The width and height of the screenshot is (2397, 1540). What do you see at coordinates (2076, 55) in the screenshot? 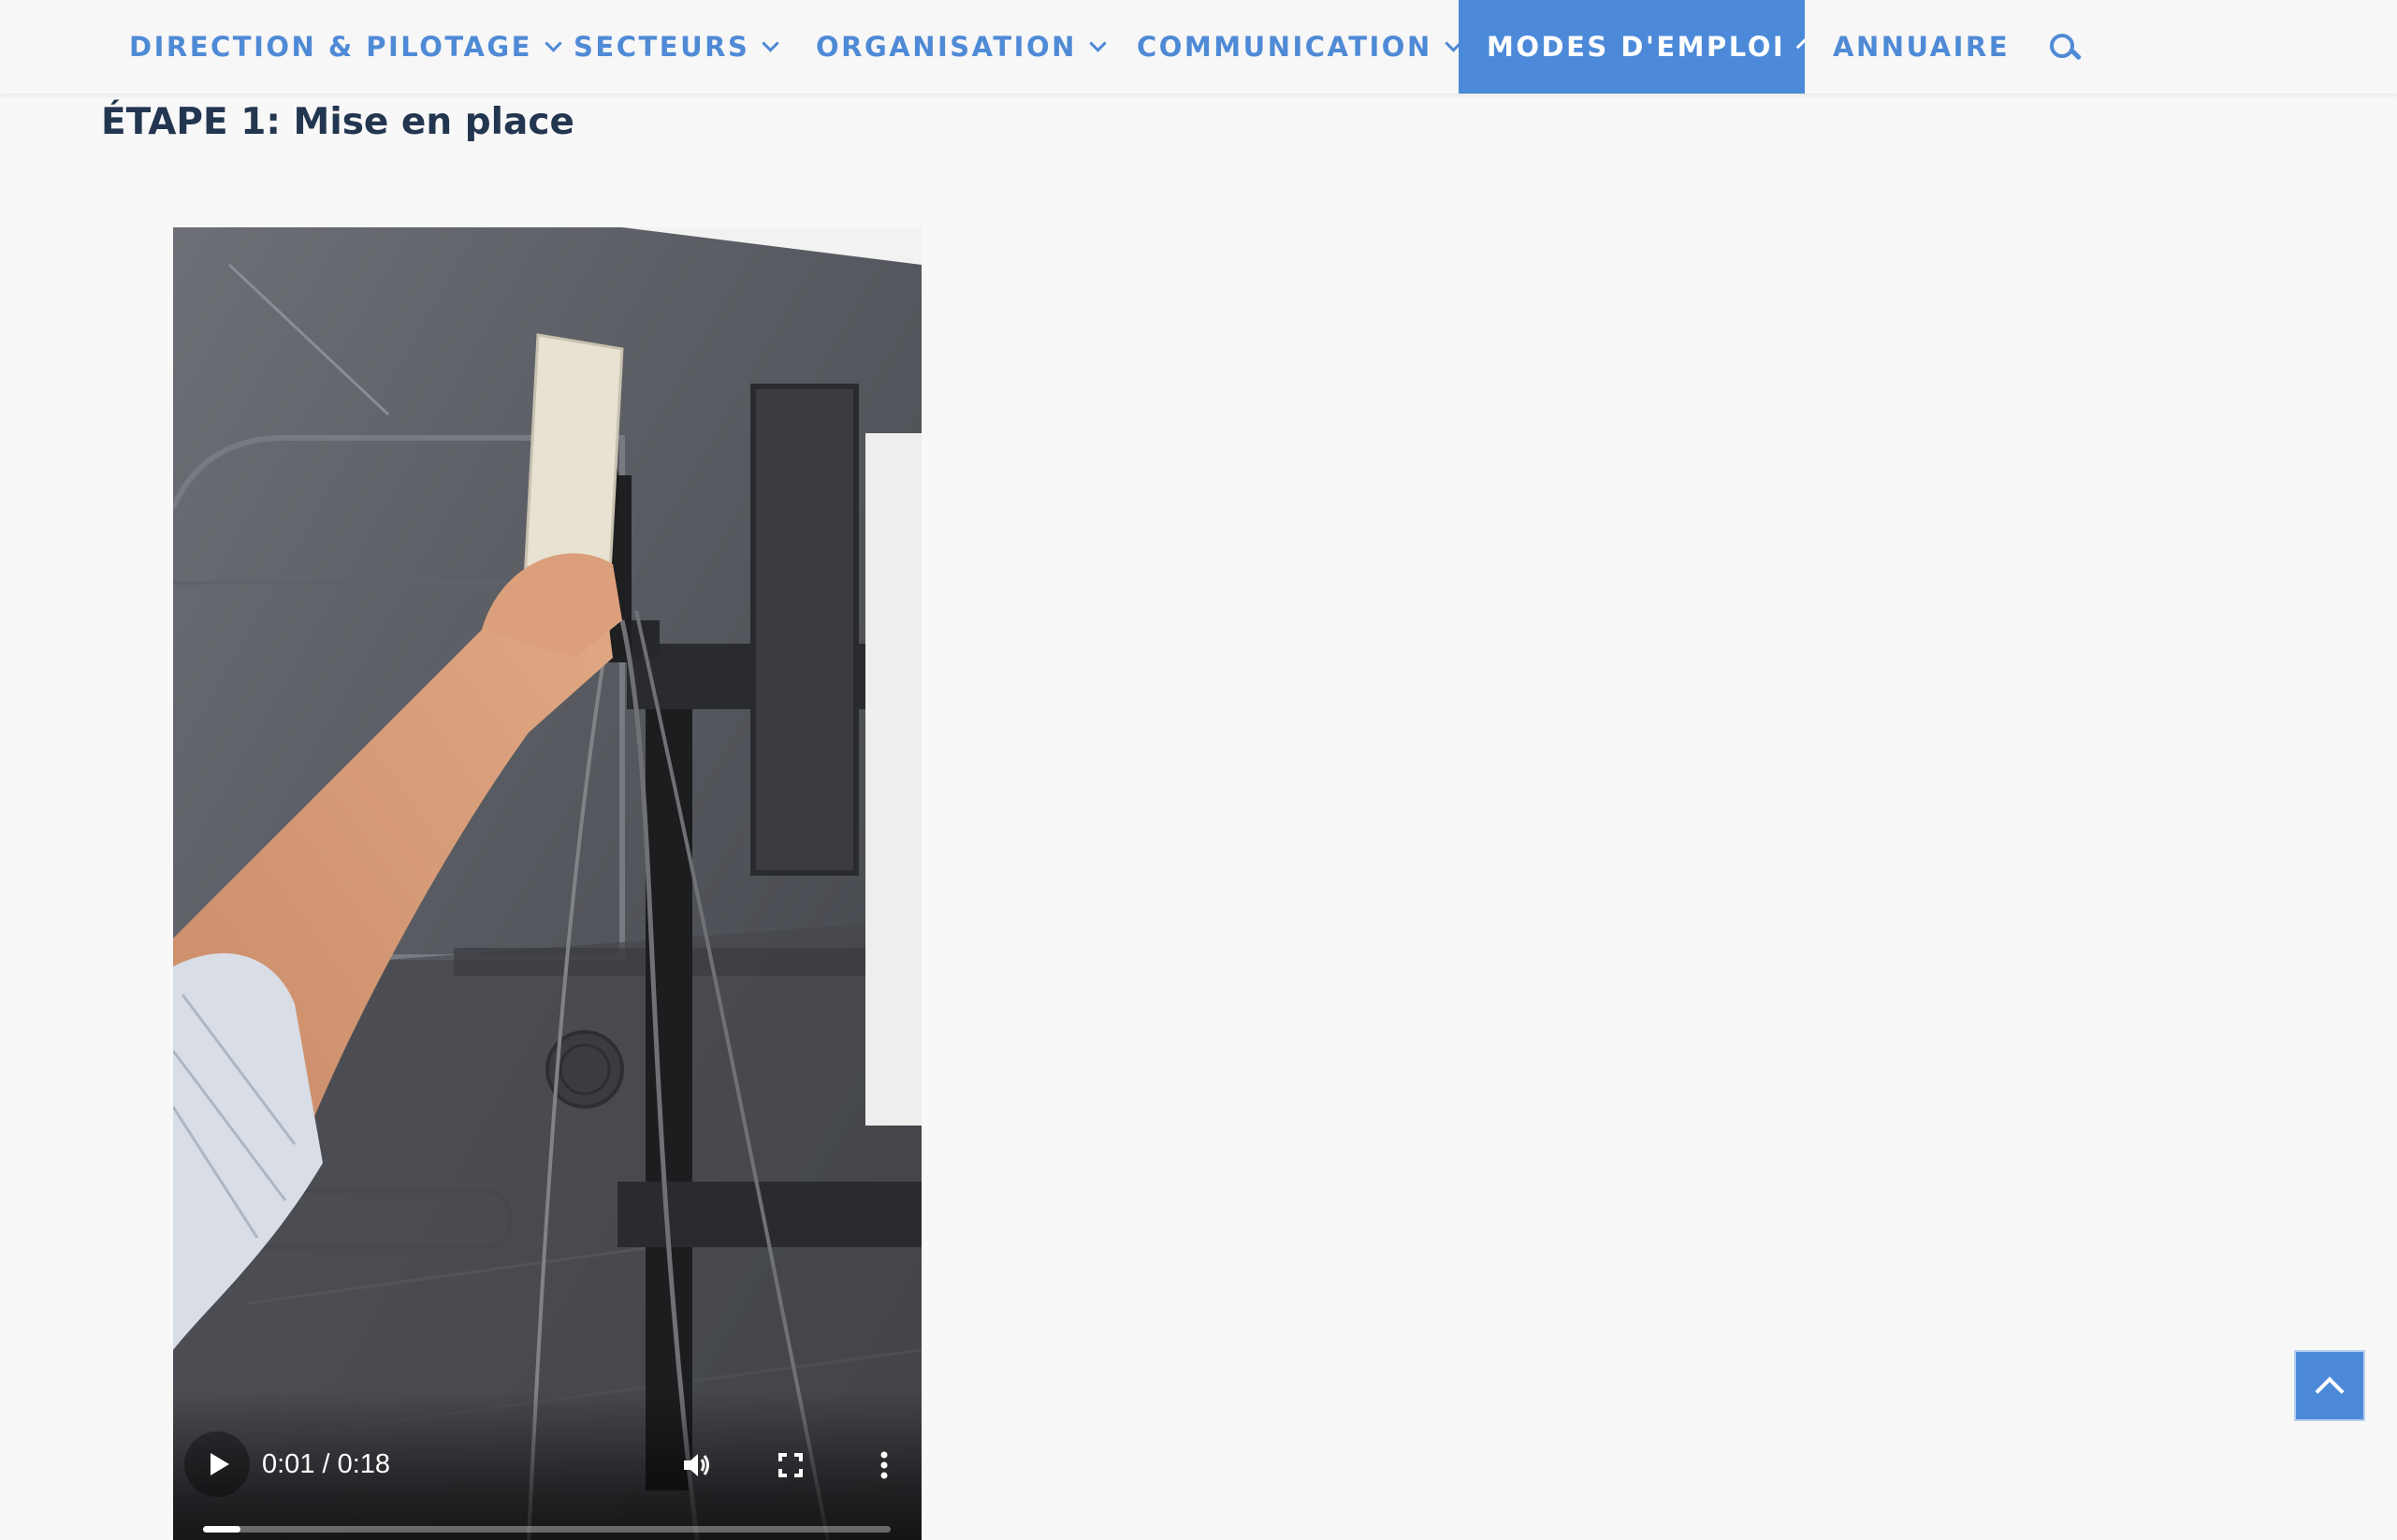
I see `search-icon-handle` at bounding box center [2076, 55].